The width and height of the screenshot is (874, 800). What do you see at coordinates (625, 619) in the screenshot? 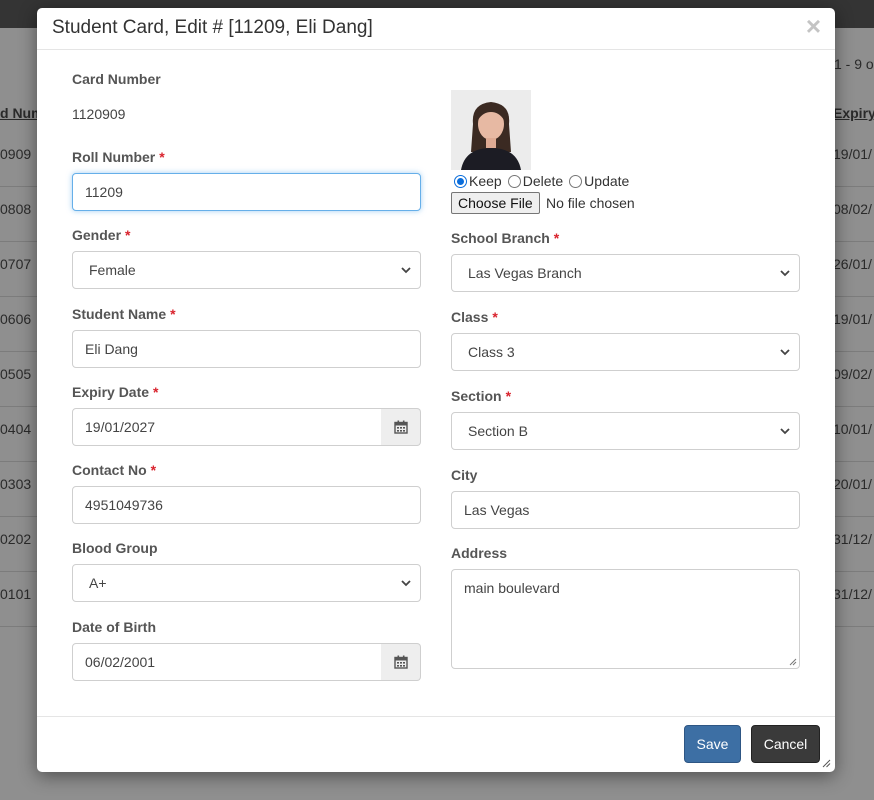
I see `address-textarea: main boulevard` at bounding box center [625, 619].